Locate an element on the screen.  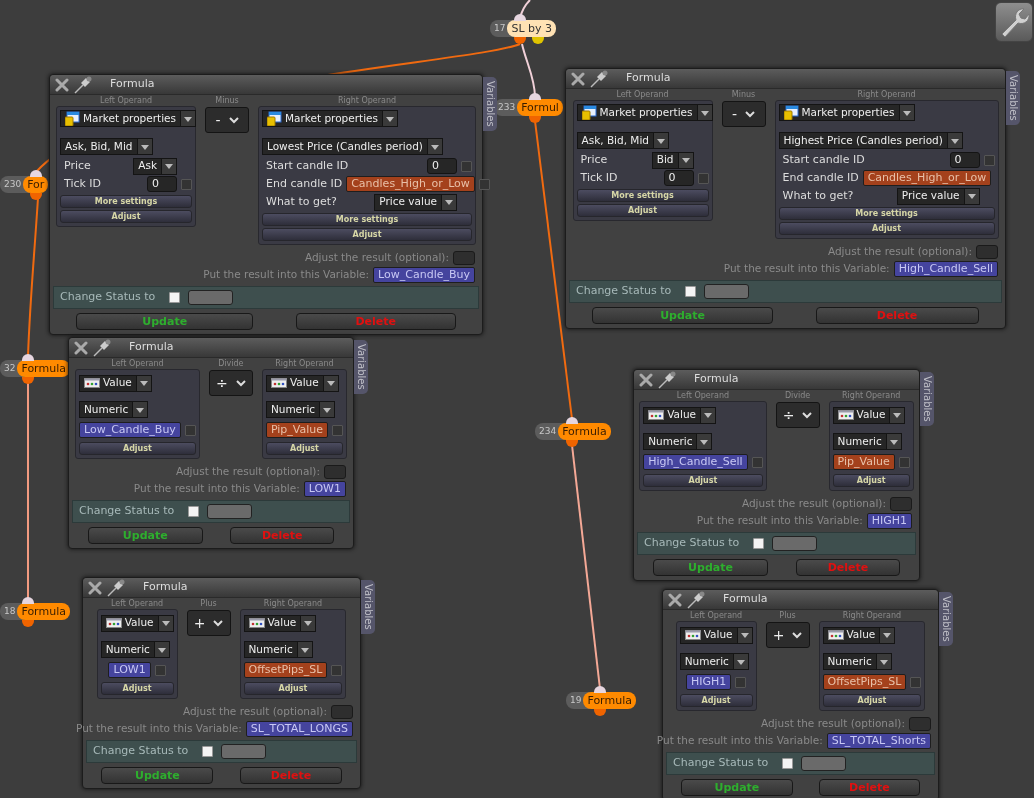
dropdown: Lowest Price (Candles period) is located at coordinates (352, 147).